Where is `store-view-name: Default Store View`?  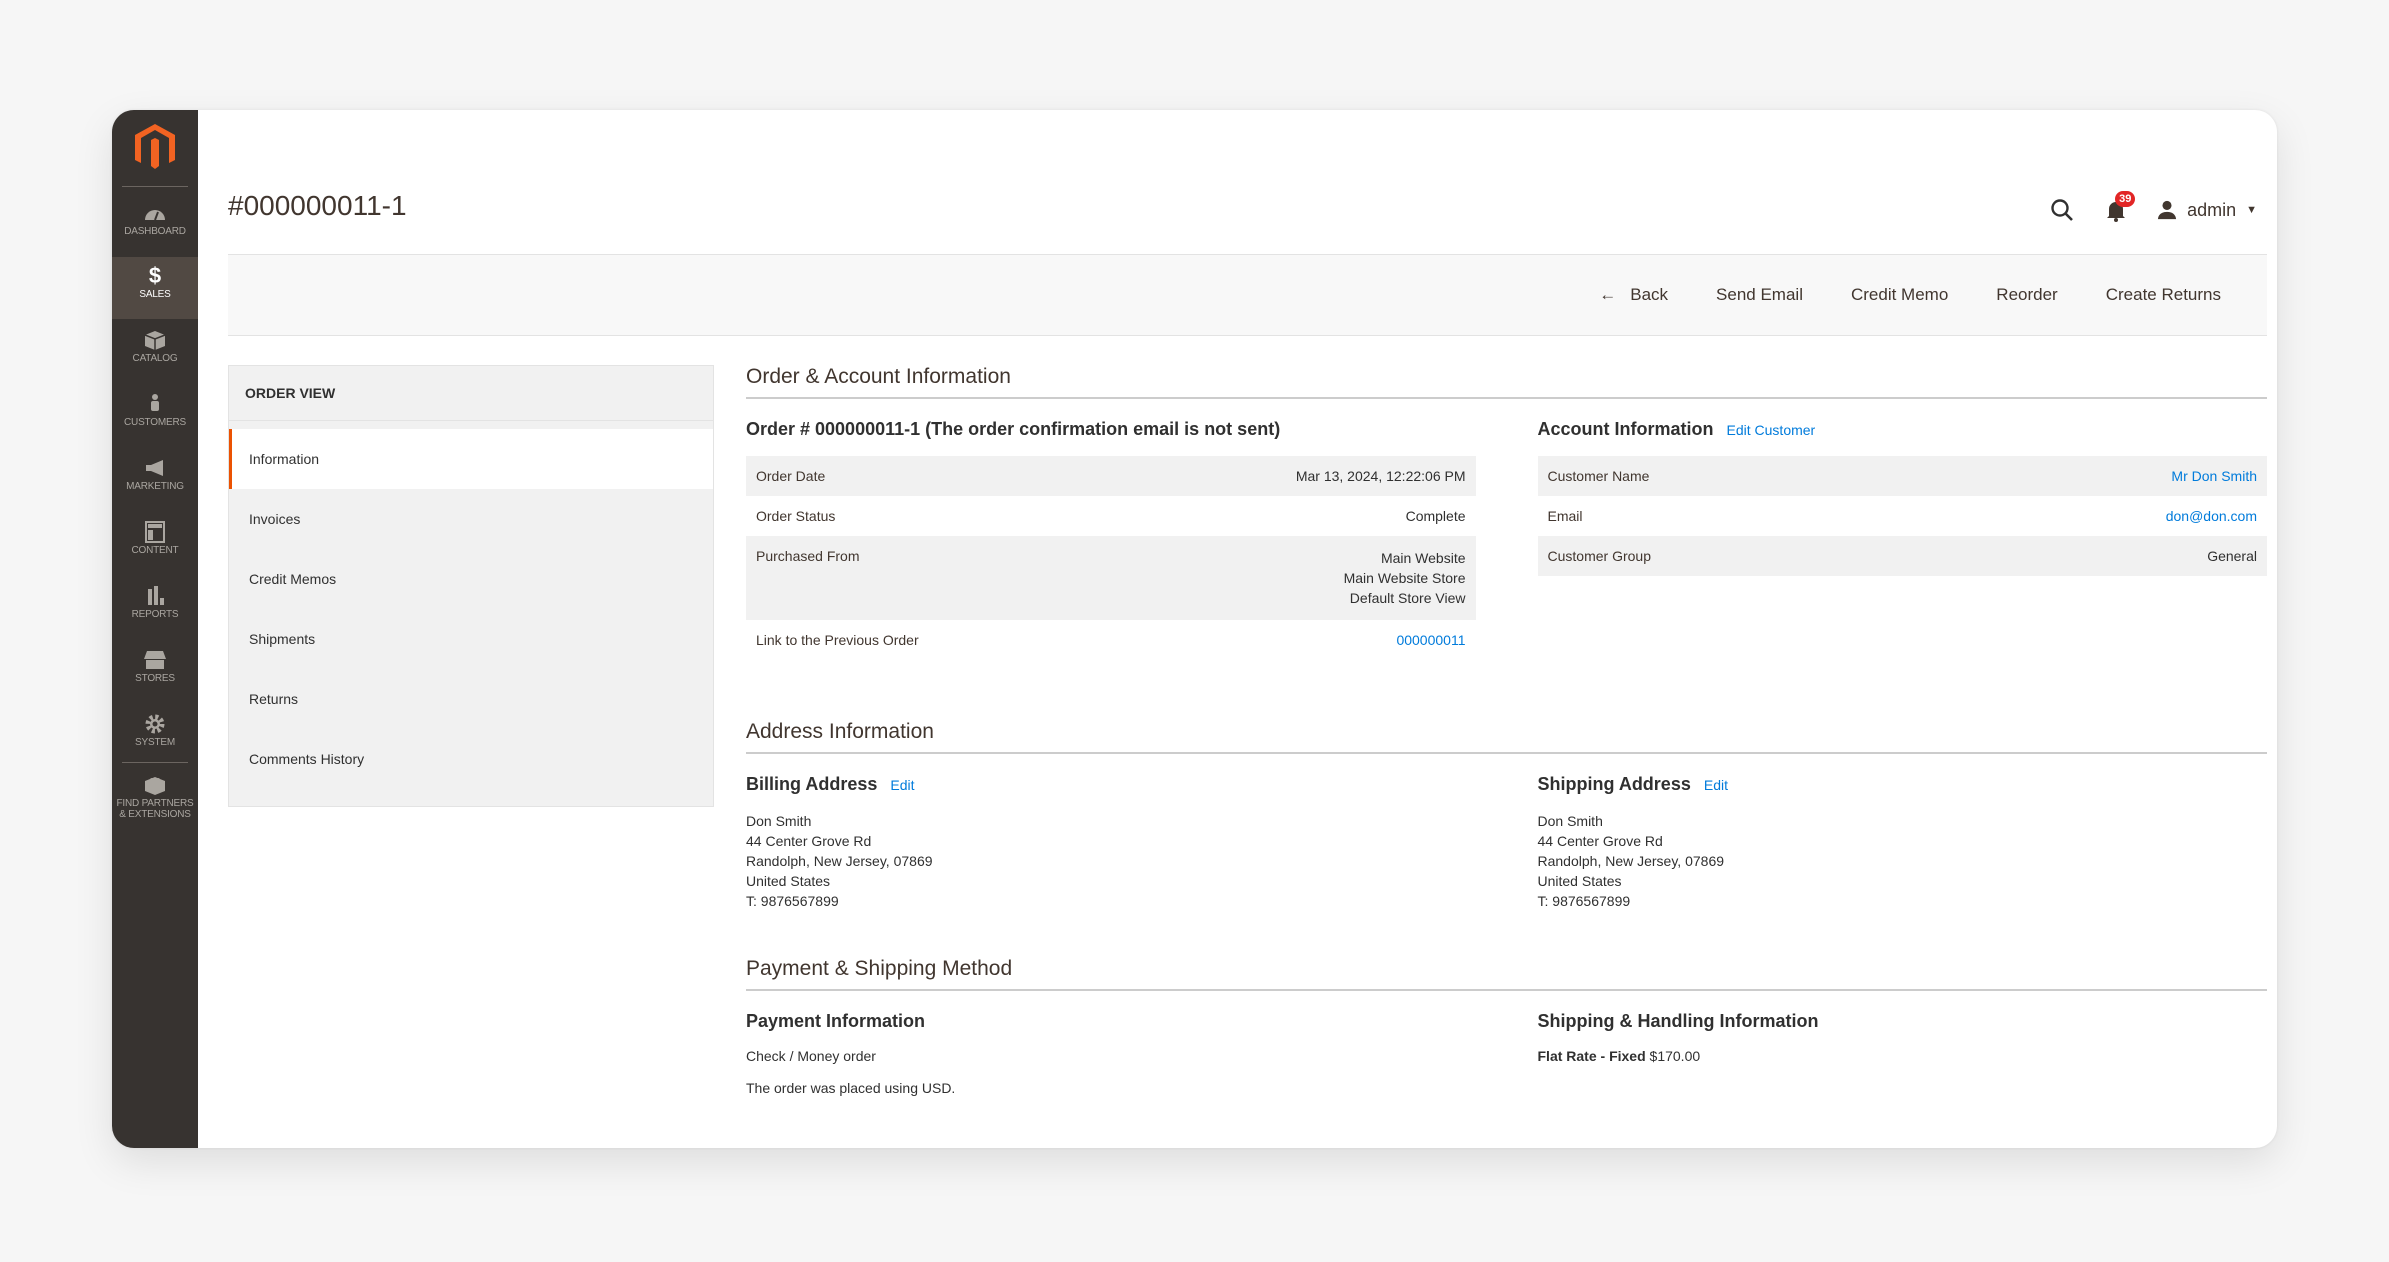
store-view-name: Default Store View is located at coordinates (1407, 598).